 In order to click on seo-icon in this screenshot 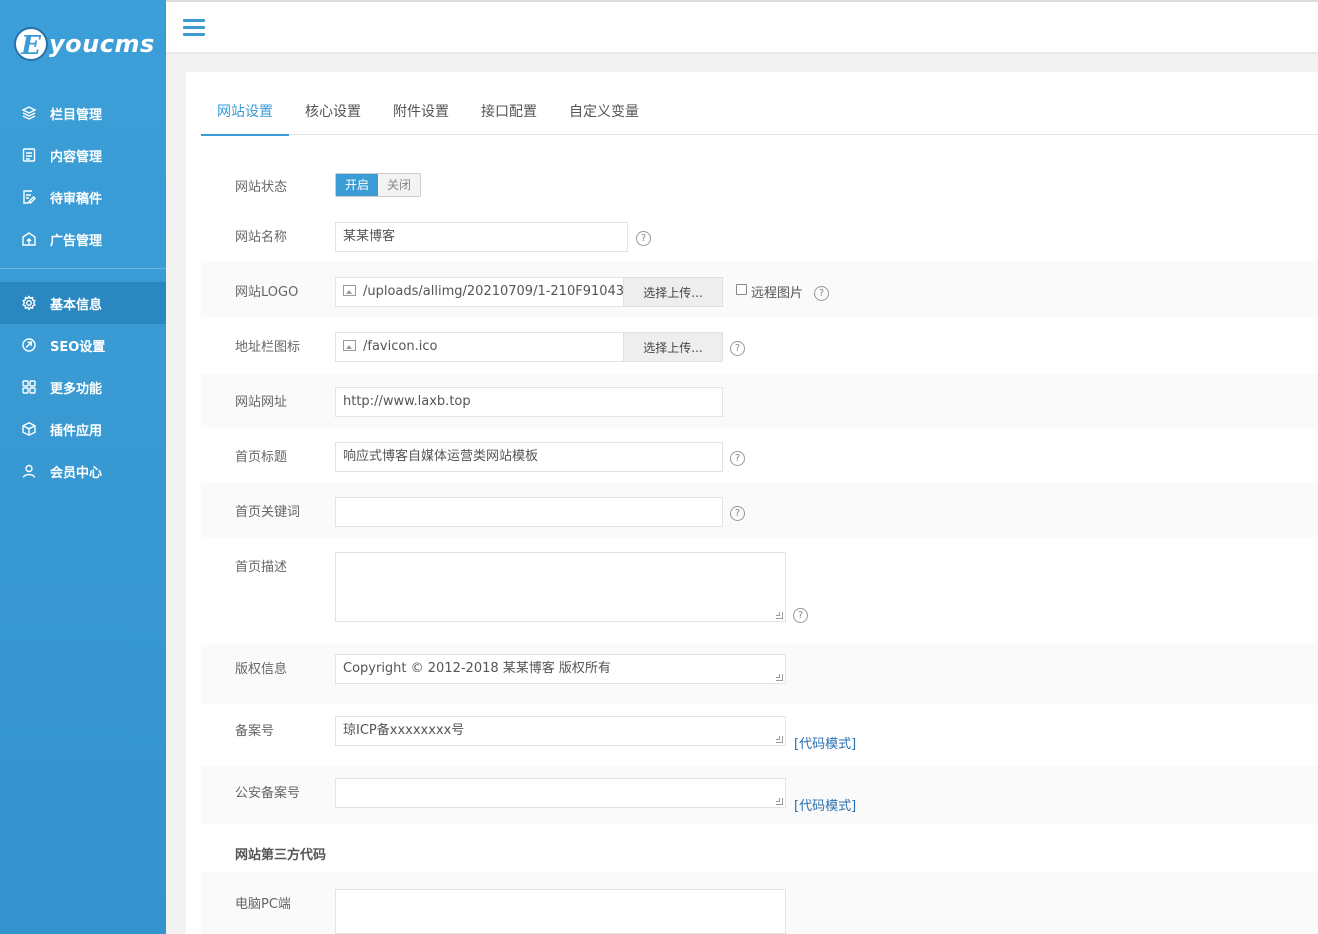, I will do `click(29, 345)`.